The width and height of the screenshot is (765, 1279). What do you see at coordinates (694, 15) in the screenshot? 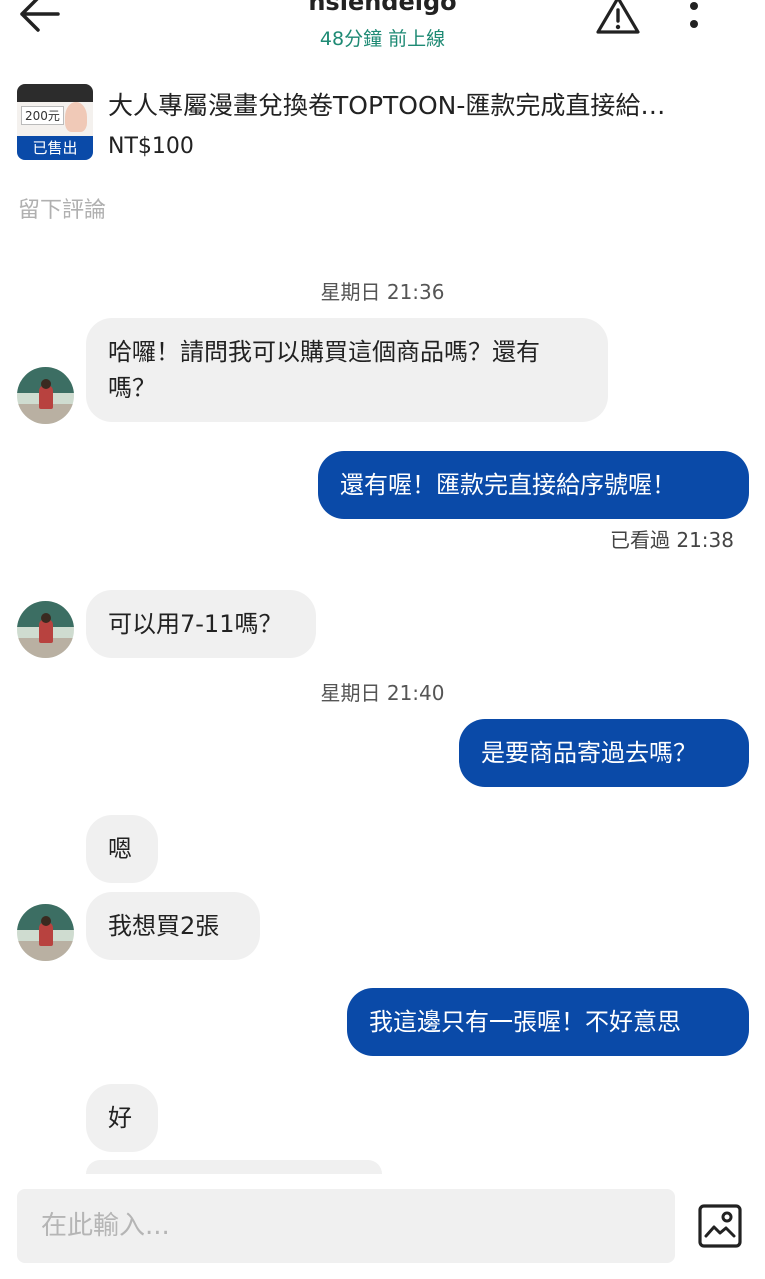
I see `more-vertical-icon` at bounding box center [694, 15].